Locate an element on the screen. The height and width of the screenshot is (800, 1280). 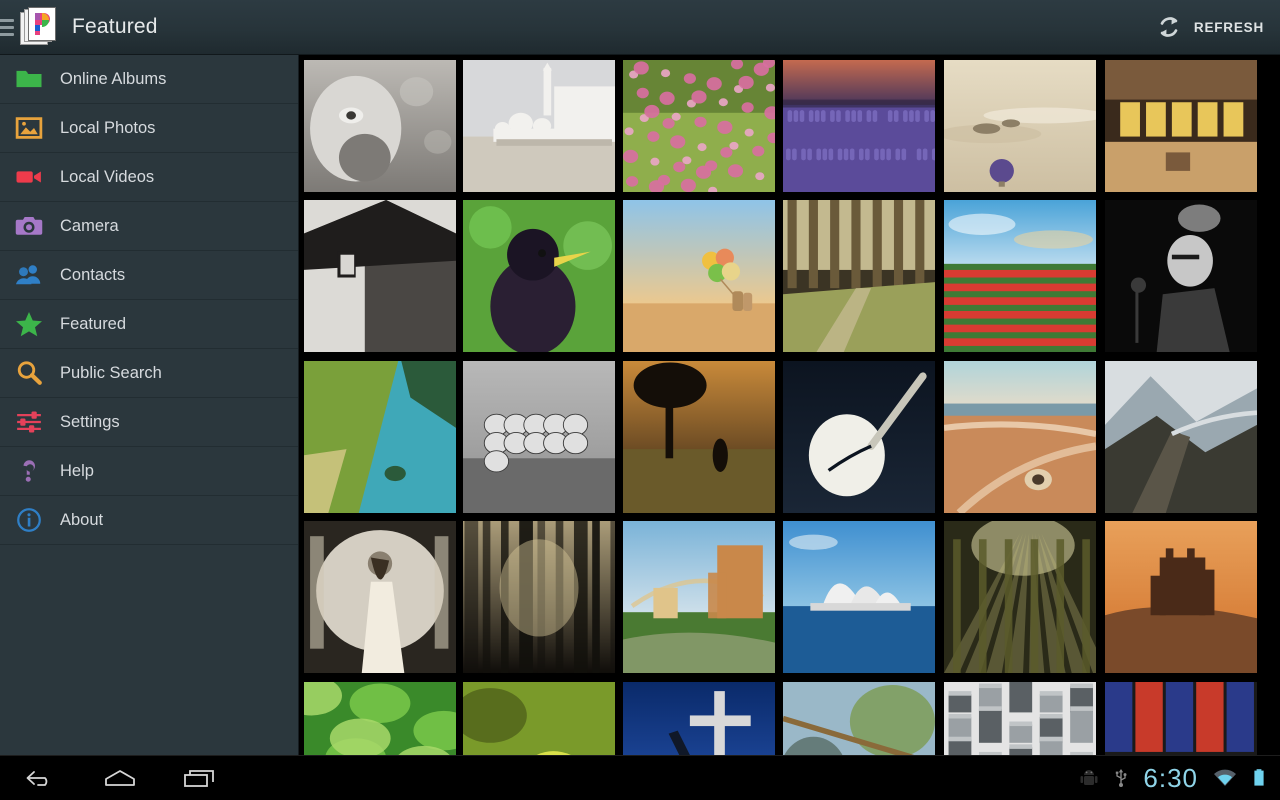
sliders-icon-wrap is located at coordinates (29, 422).